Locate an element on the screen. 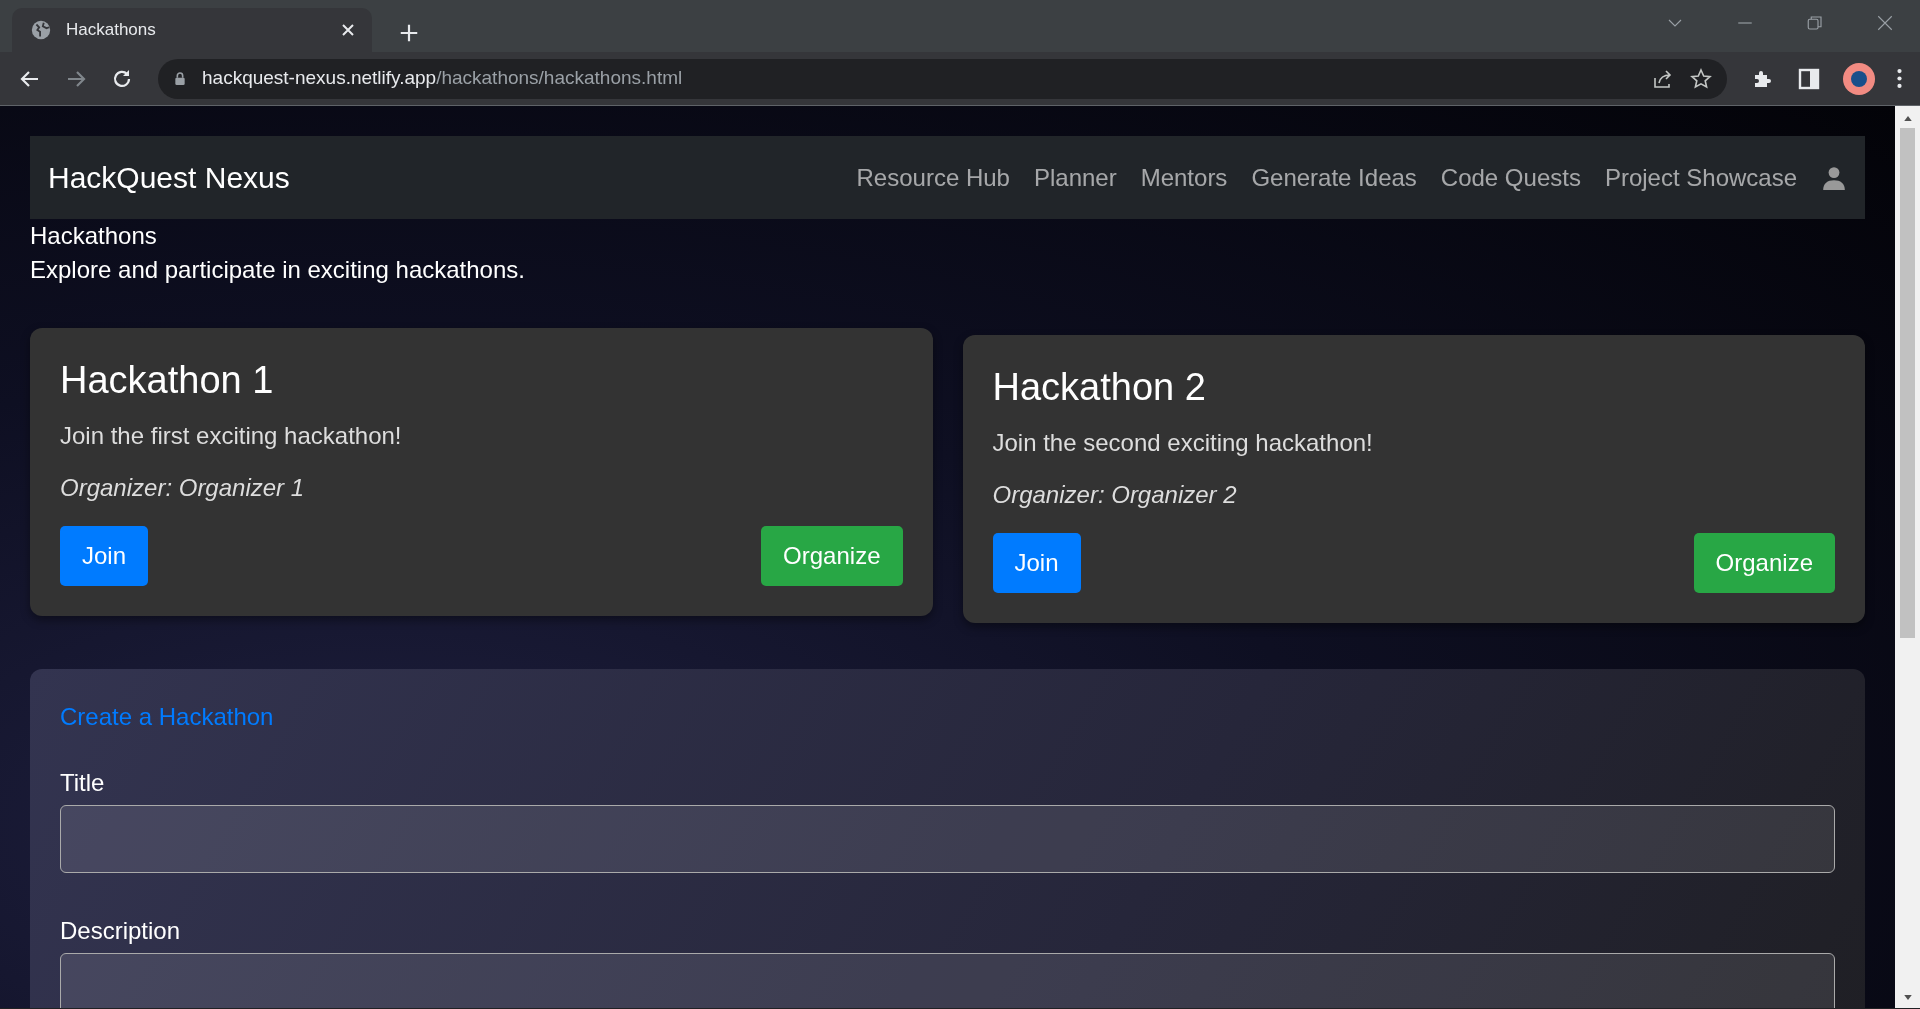  nav-link: Planner is located at coordinates (1075, 177).